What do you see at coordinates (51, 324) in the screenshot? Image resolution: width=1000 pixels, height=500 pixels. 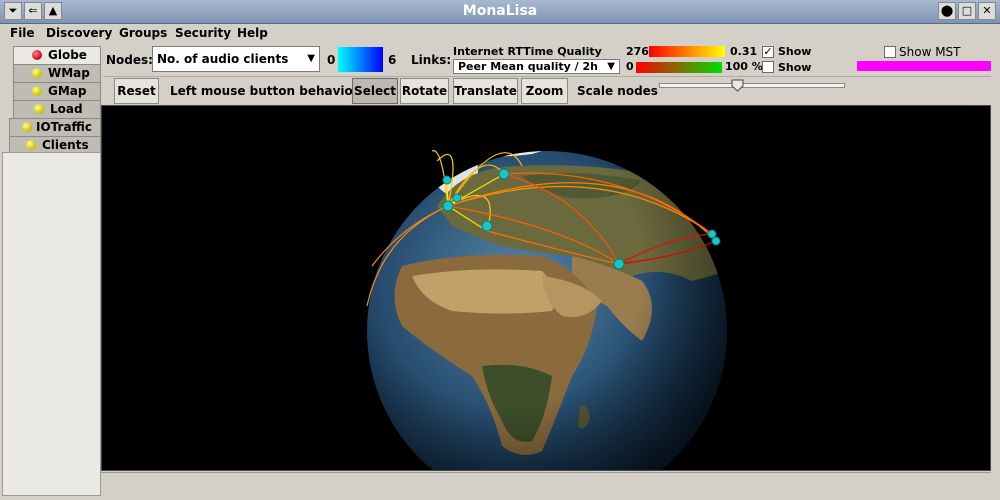 I see `left-pane` at bounding box center [51, 324].